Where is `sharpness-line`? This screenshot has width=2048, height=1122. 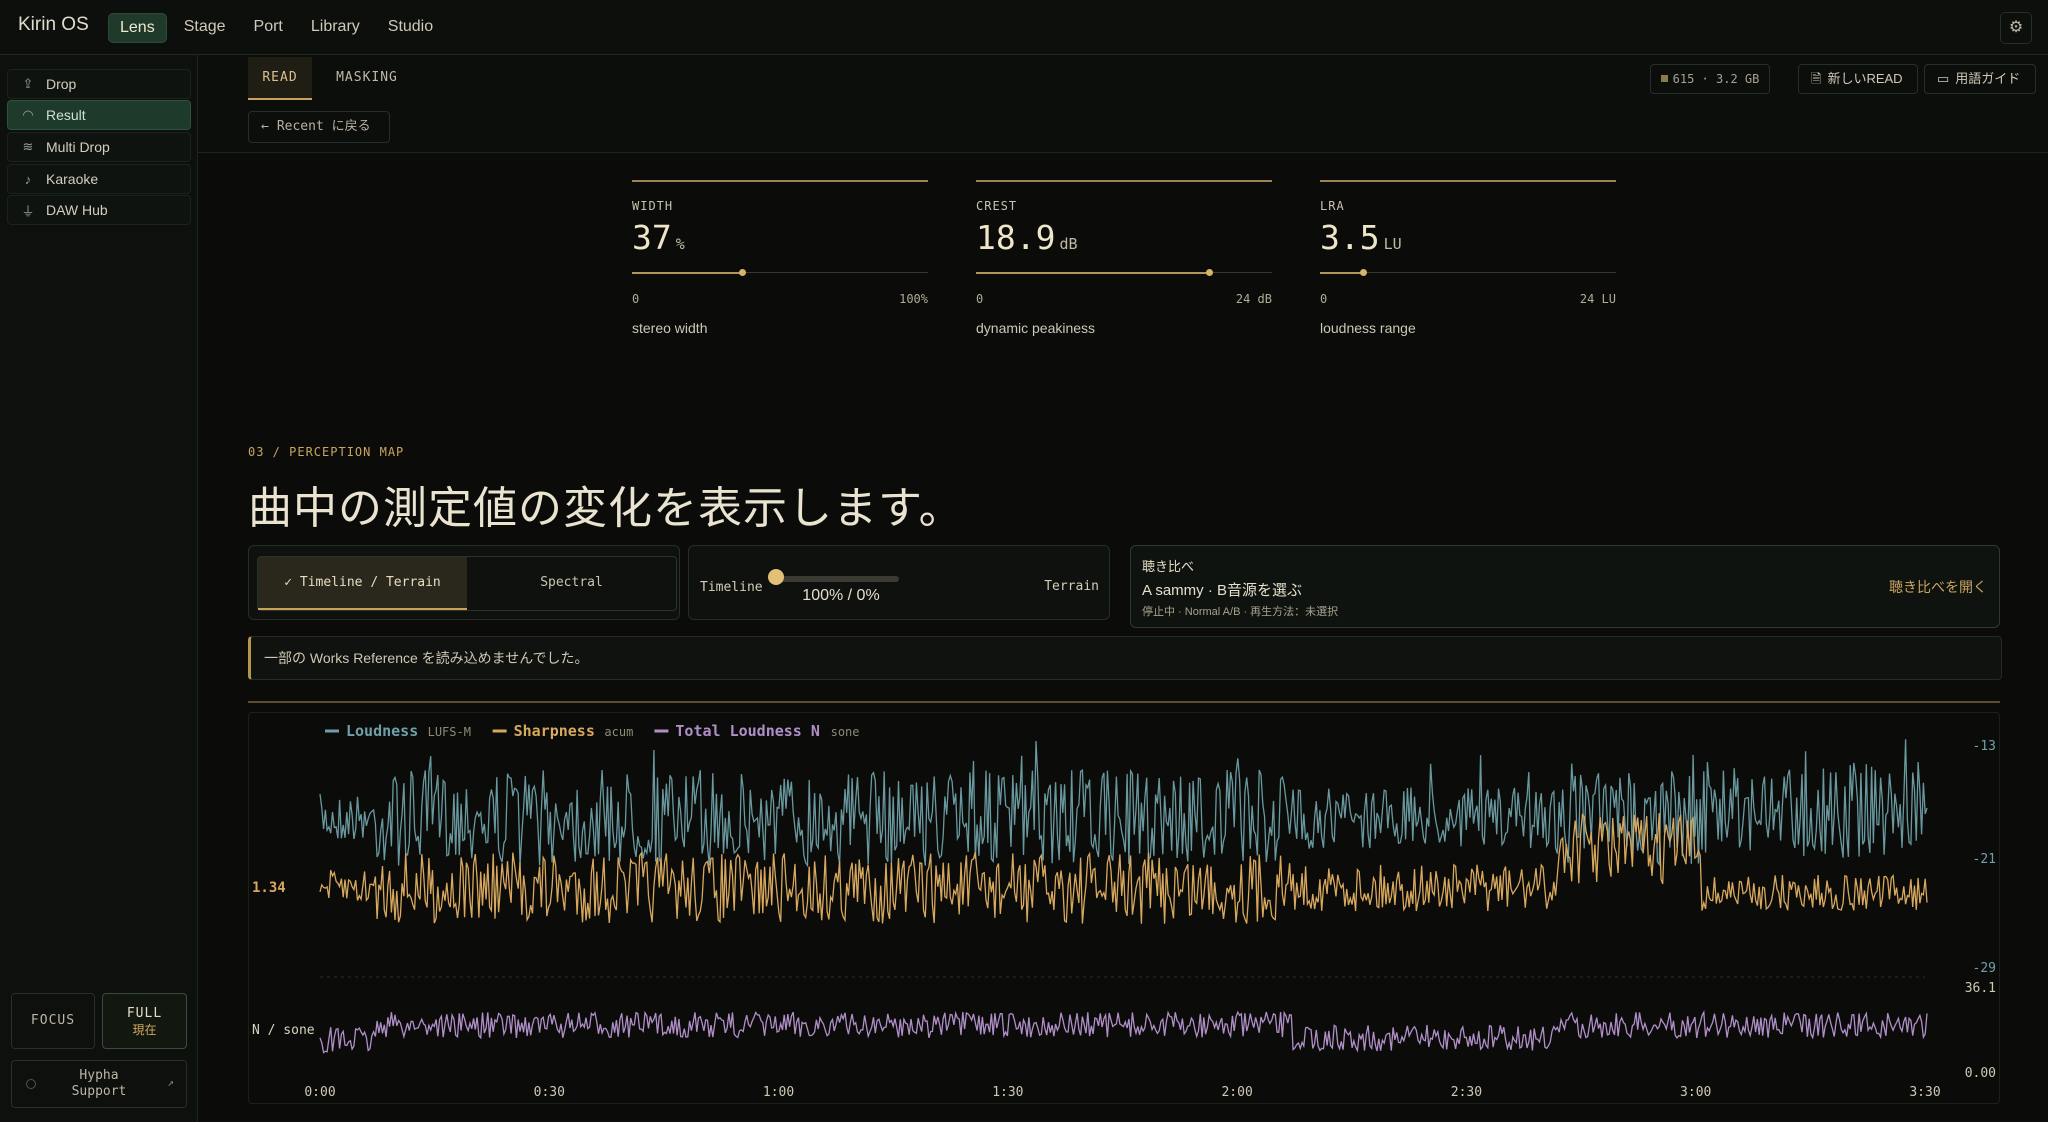 sharpness-line is located at coordinates (1123, 868).